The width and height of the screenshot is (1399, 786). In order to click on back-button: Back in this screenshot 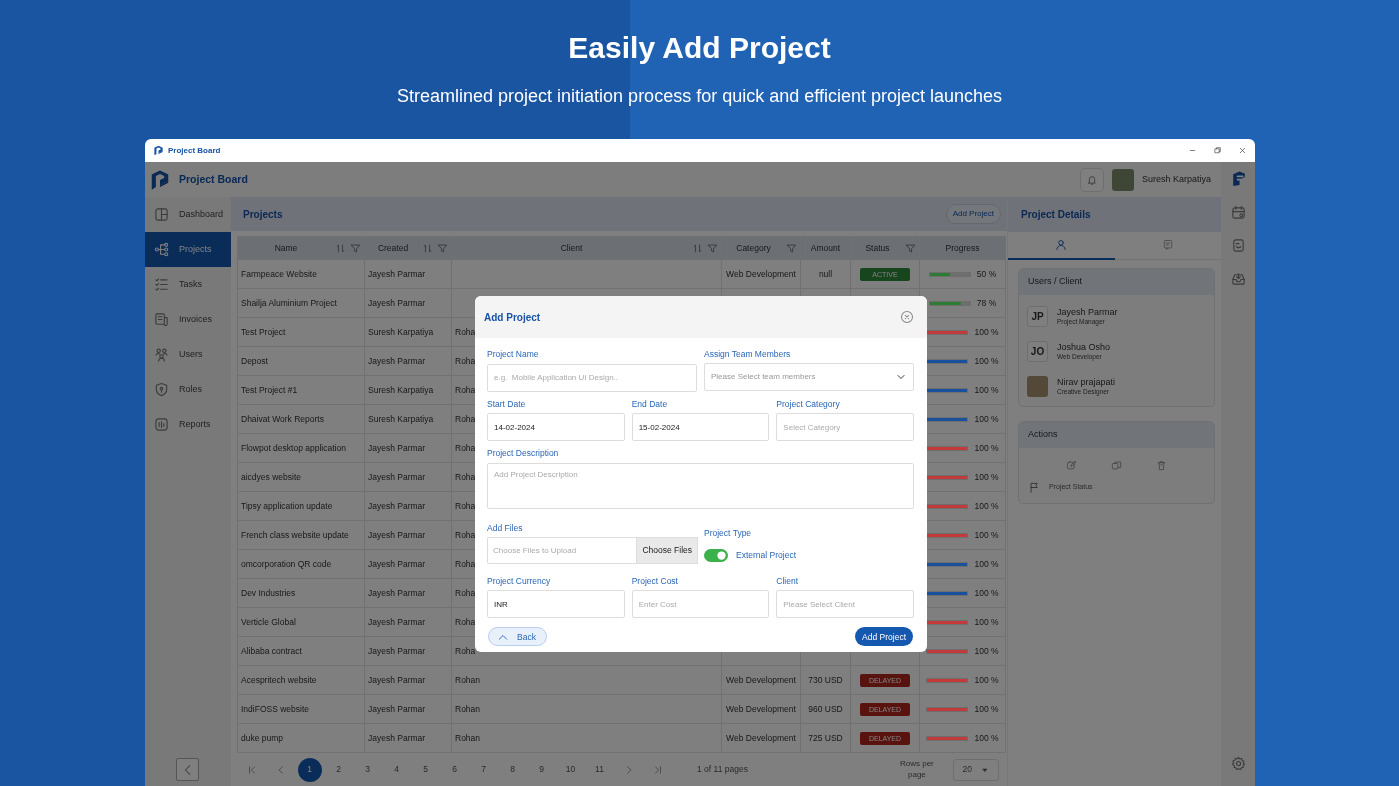, I will do `click(517, 637)`.